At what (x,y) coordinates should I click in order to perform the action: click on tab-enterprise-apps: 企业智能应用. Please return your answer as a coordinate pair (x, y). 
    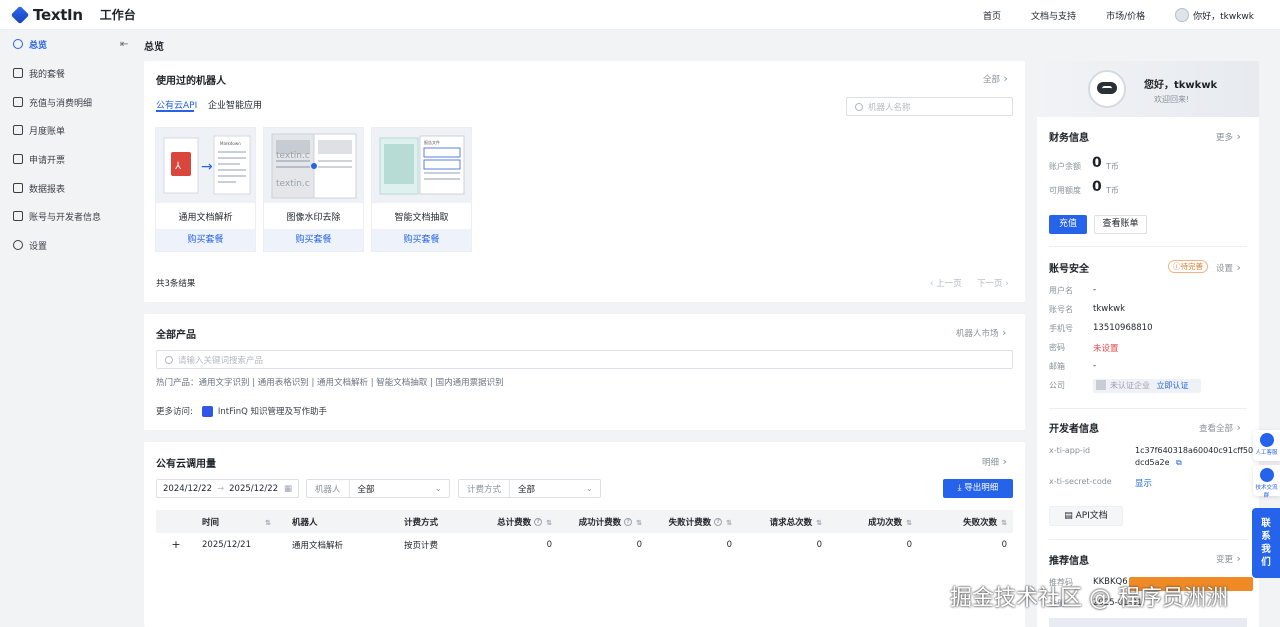
    Looking at the image, I should click on (235, 104).